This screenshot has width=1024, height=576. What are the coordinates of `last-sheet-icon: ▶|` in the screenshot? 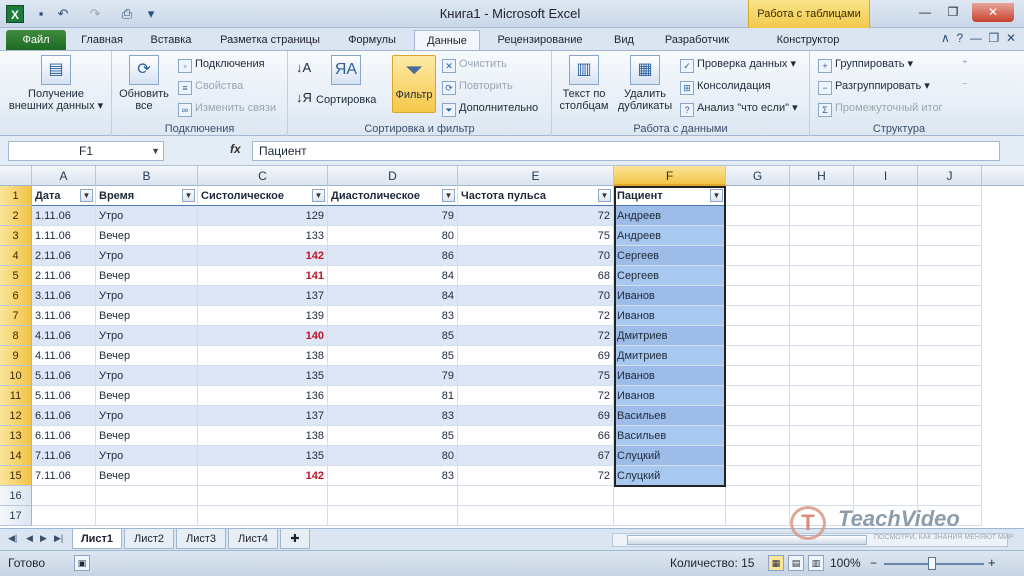 It's located at (58, 538).